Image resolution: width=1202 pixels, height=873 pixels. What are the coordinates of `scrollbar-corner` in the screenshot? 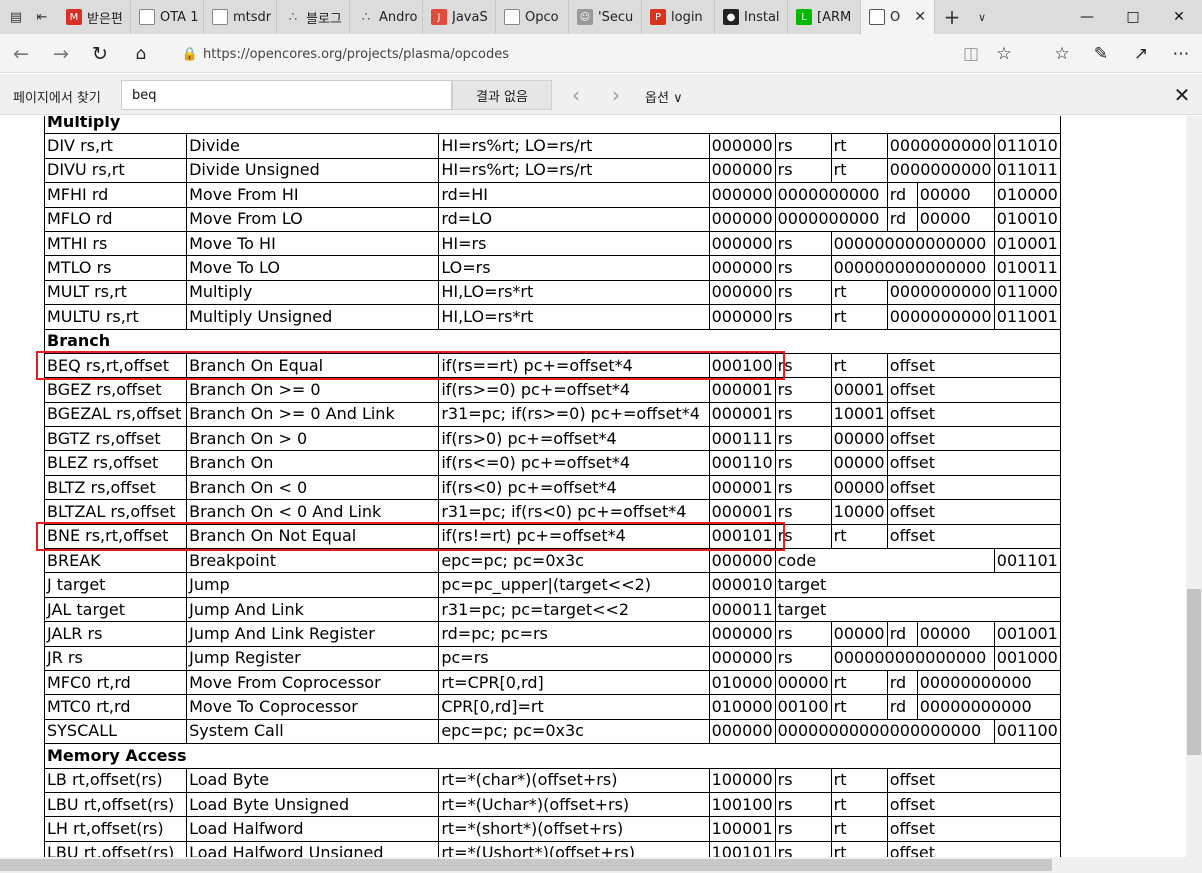 It's located at (1194, 865).